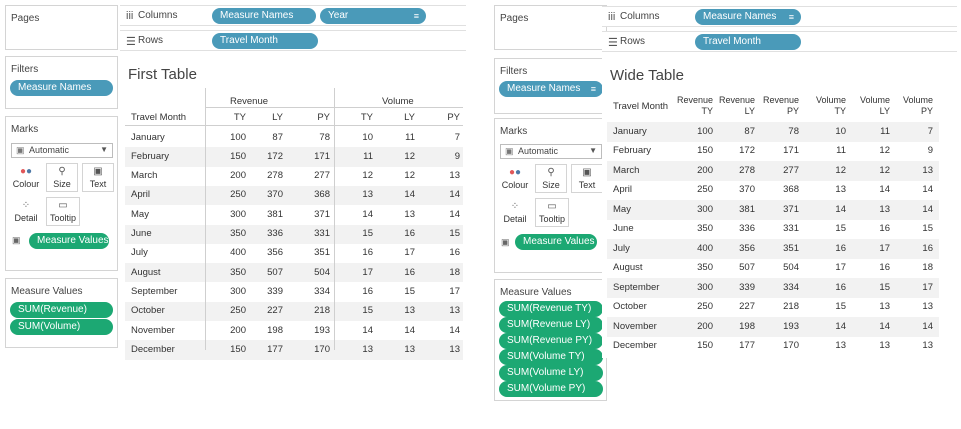  What do you see at coordinates (705, 248) in the screenshot?
I see `table-cell: 400` at bounding box center [705, 248].